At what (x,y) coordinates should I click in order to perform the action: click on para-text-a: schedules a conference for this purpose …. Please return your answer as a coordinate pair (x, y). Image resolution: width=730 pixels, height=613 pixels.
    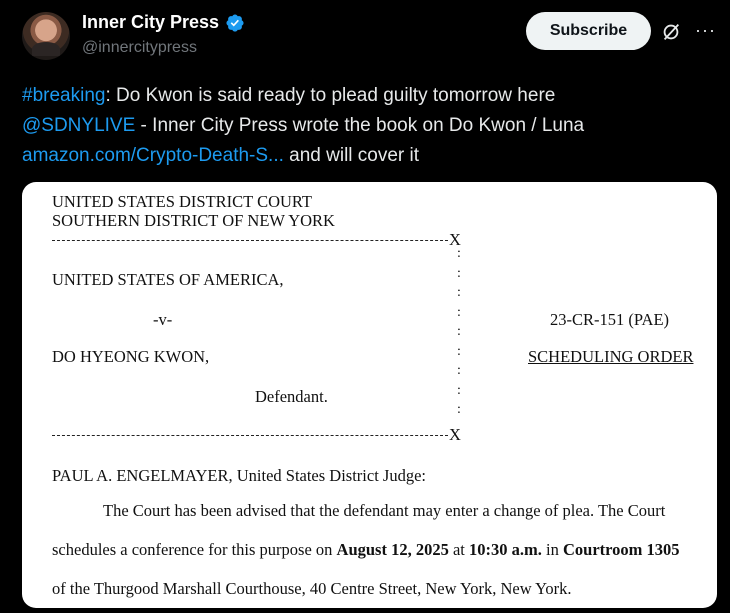
    Looking at the image, I should click on (194, 549).